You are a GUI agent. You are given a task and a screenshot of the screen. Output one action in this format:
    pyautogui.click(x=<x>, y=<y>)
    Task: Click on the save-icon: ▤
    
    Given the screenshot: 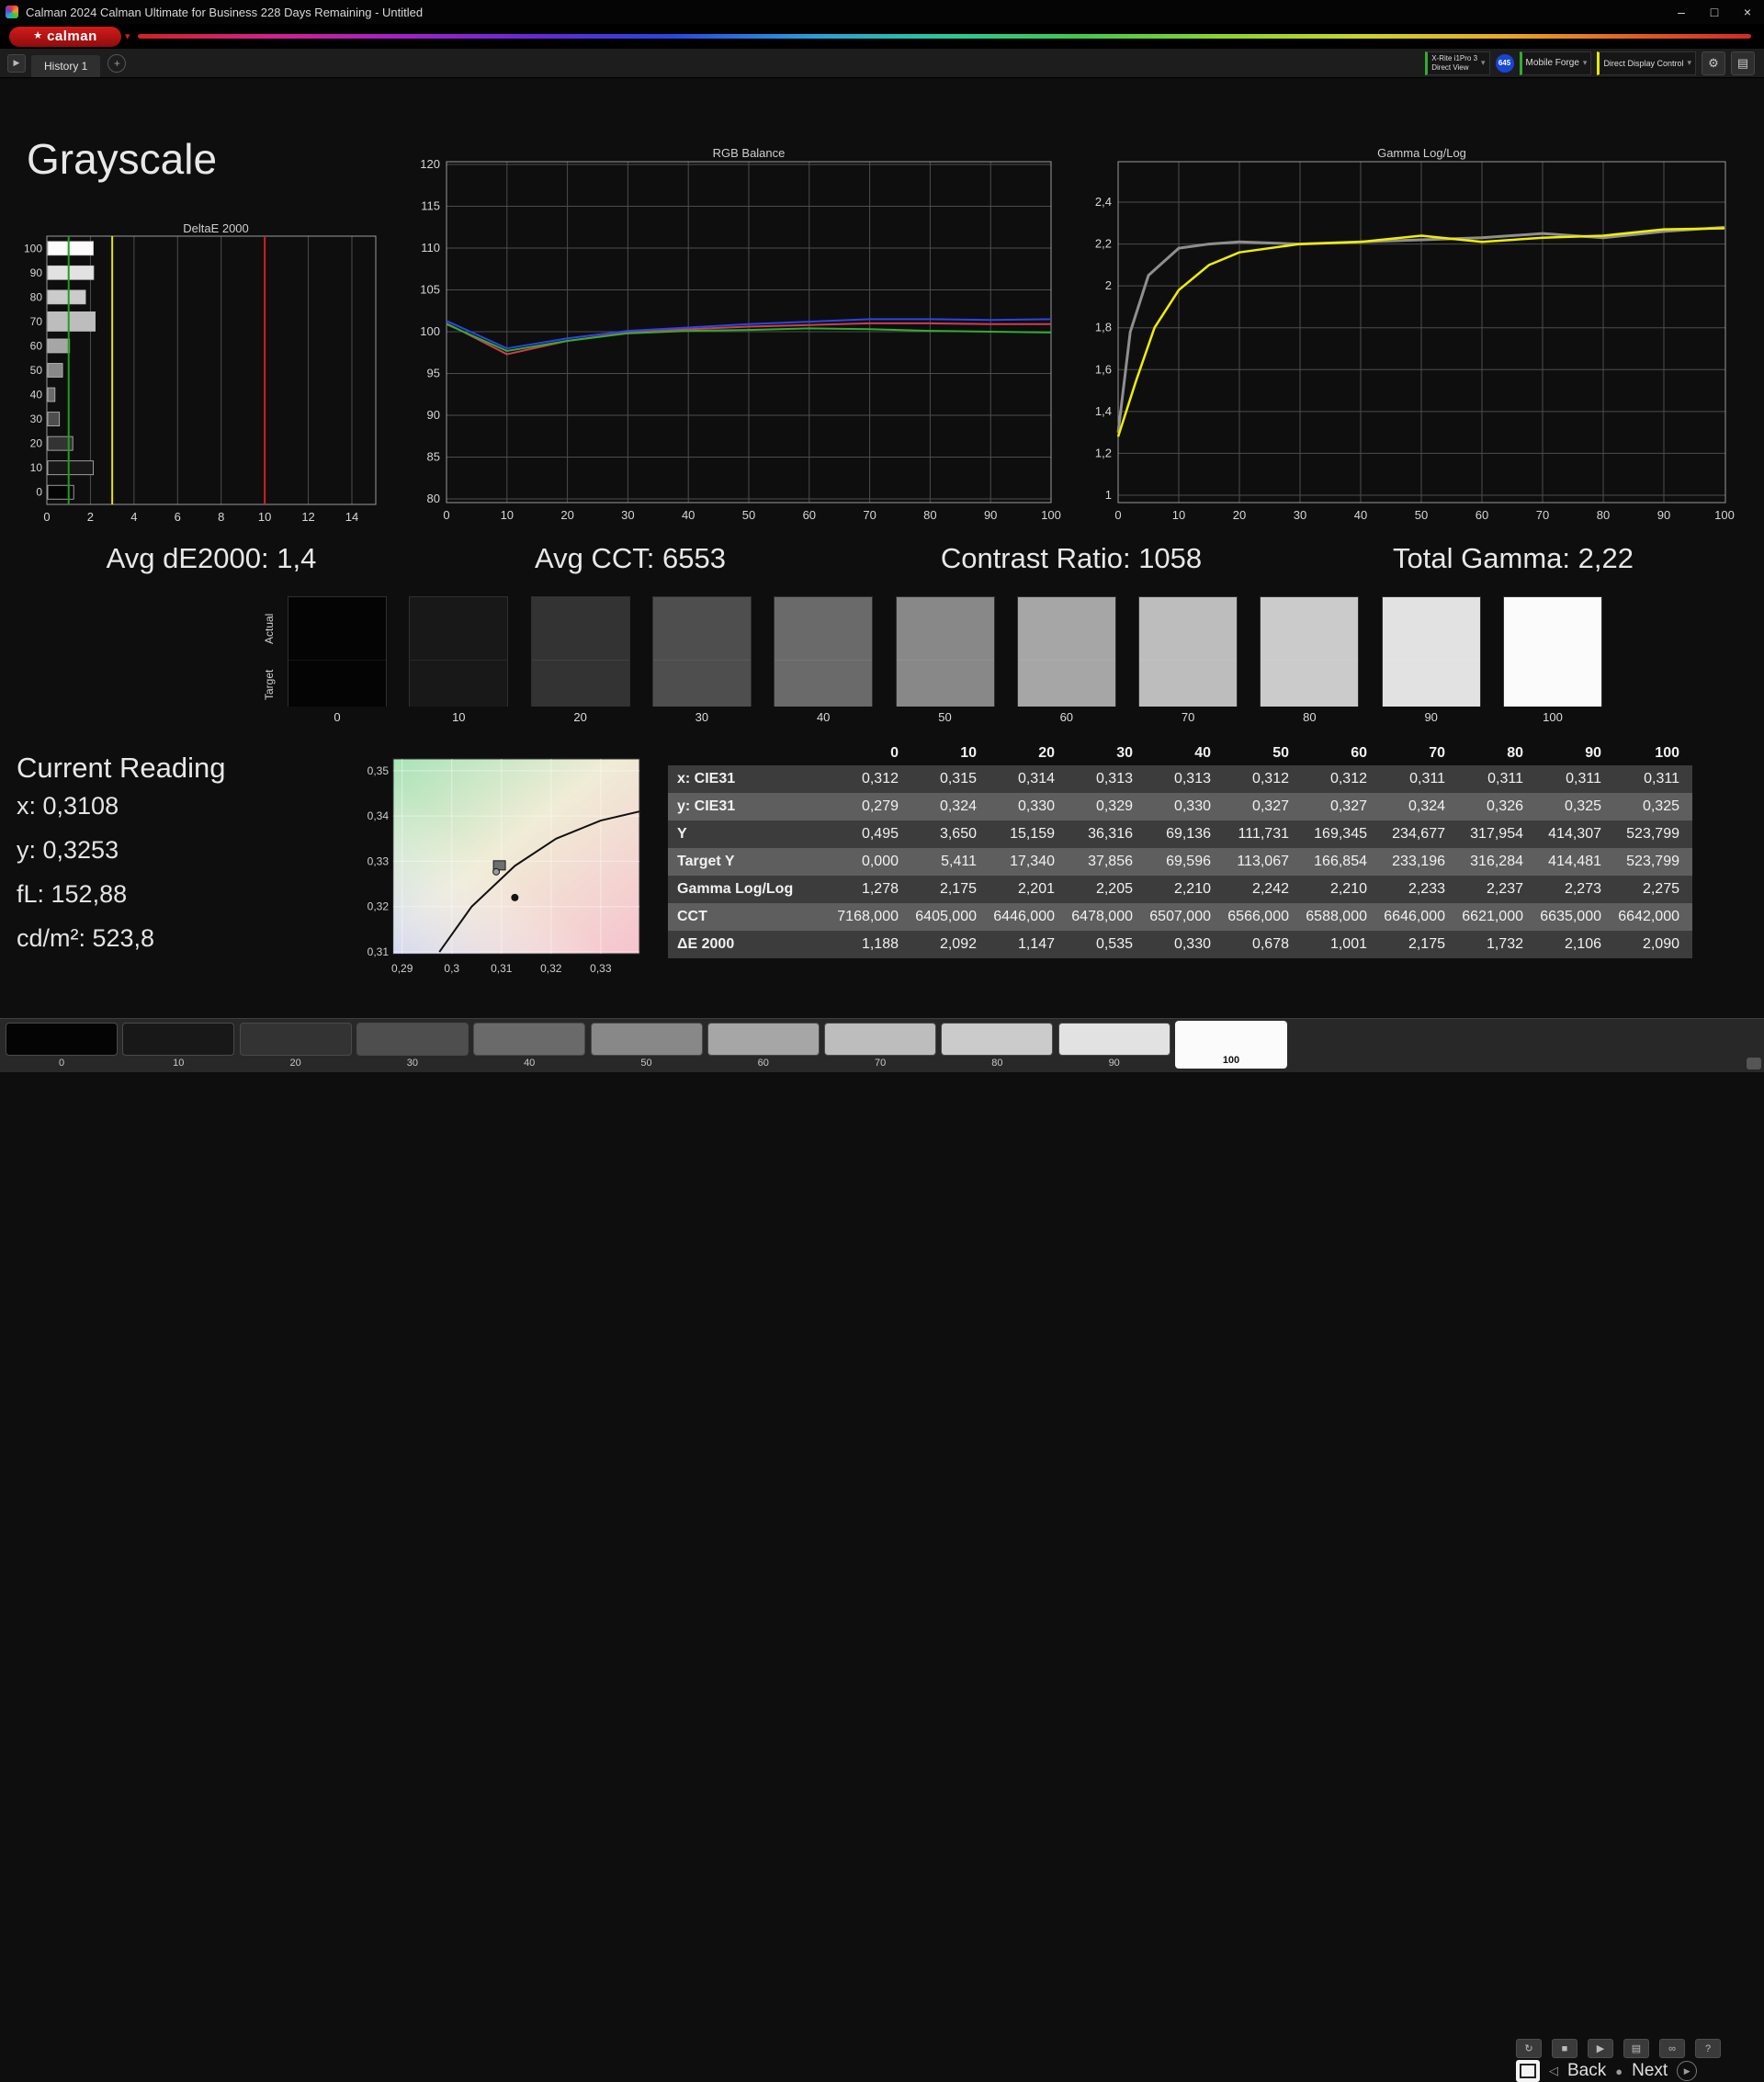 What is the action you would take?
    pyautogui.click(x=1636, y=2048)
    